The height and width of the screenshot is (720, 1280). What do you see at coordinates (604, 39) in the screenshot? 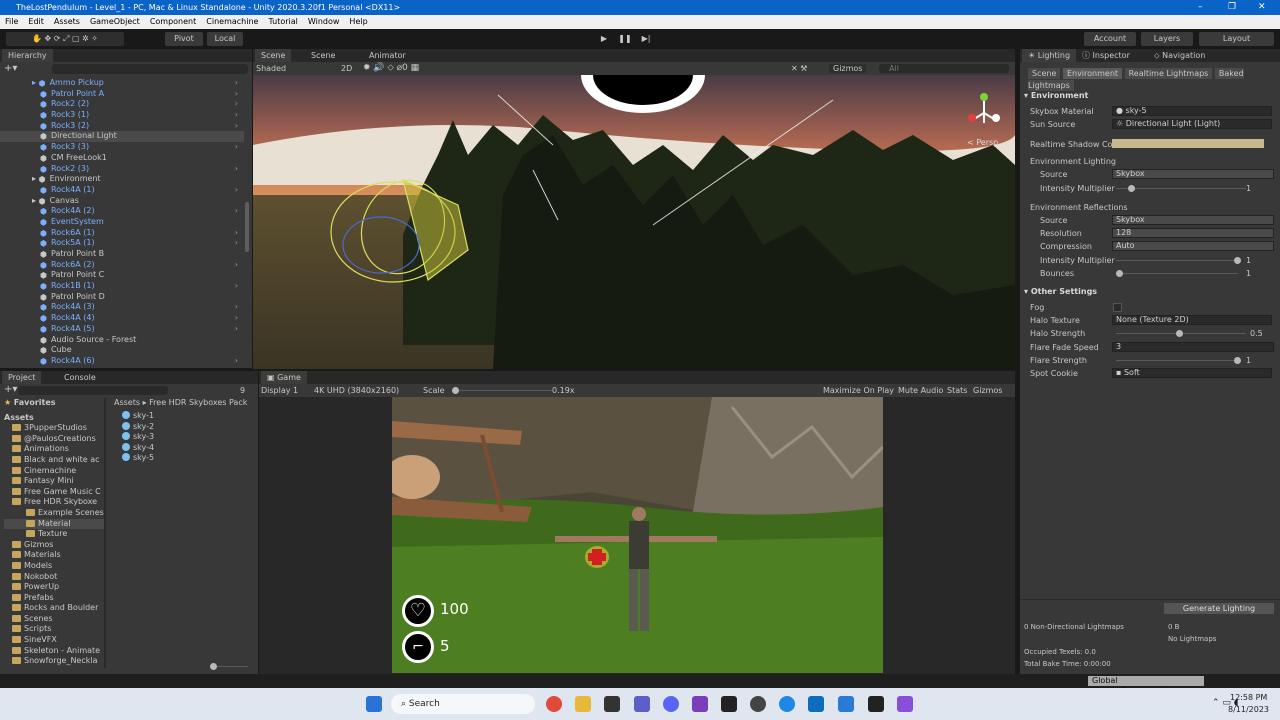
I see `play-button: ▶` at bounding box center [604, 39].